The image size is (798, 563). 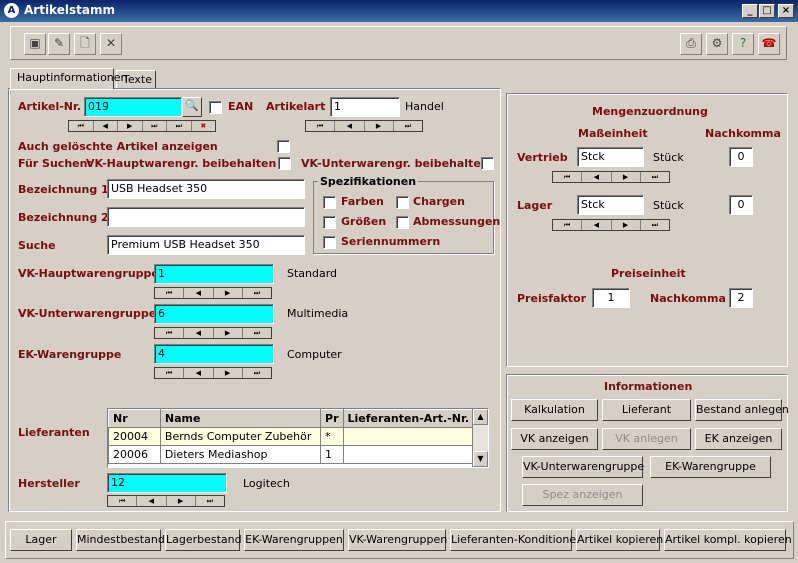 What do you see at coordinates (769, 44) in the screenshot?
I see `phone-icon: ☎` at bounding box center [769, 44].